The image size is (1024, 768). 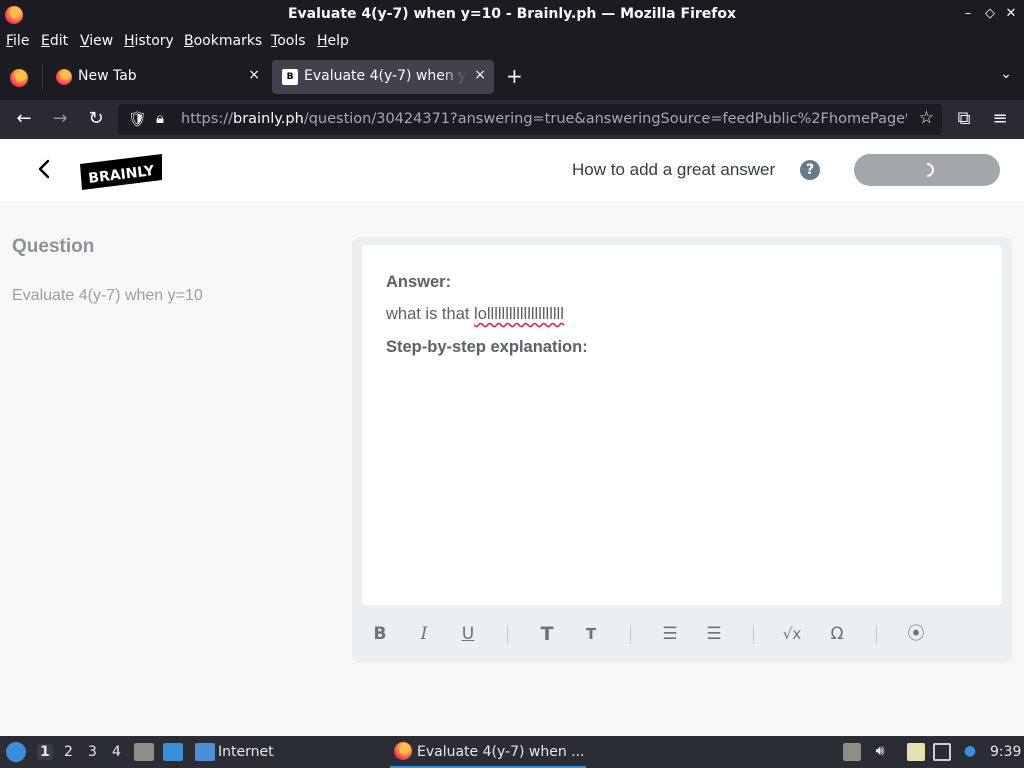 What do you see at coordinates (468, 634) in the screenshot?
I see `underline-icon: U` at bounding box center [468, 634].